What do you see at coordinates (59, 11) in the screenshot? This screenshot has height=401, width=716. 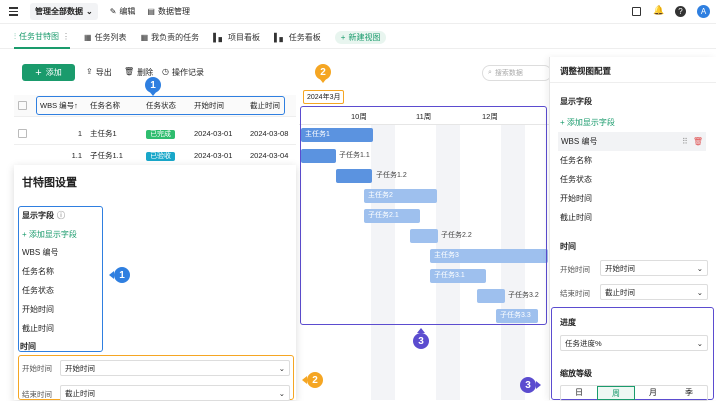 I see `view-select-label: 管理全部数据` at bounding box center [59, 11].